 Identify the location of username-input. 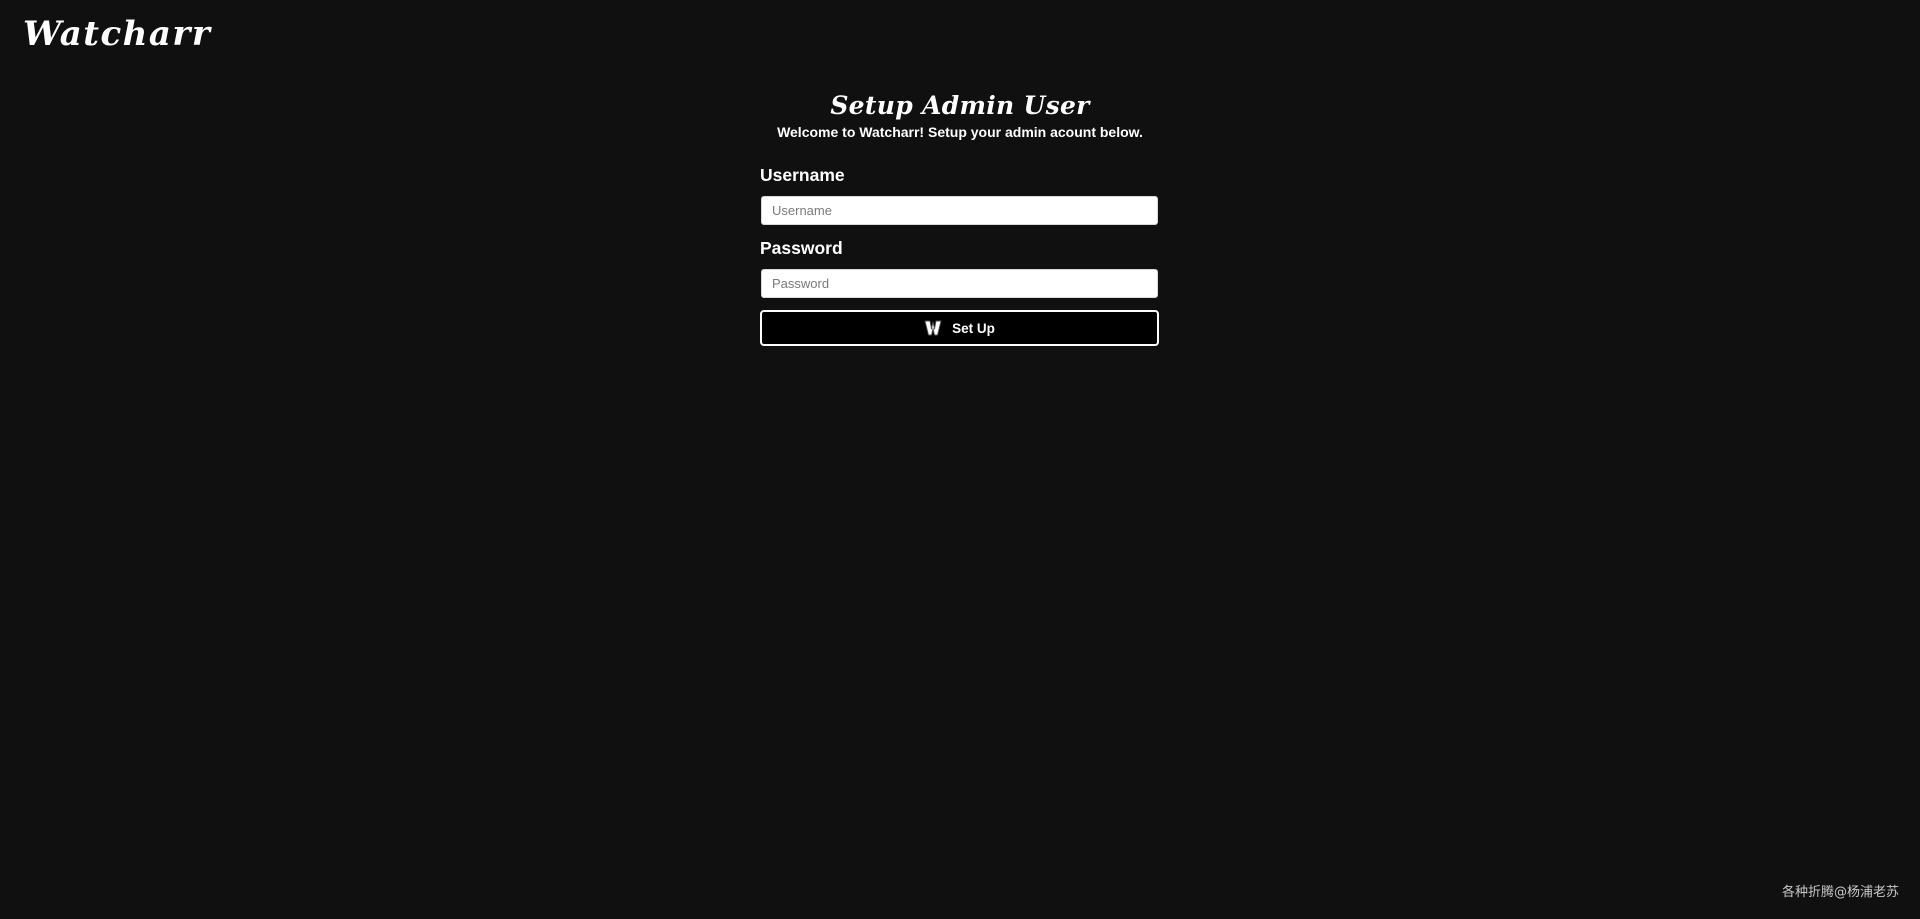
(959, 210).